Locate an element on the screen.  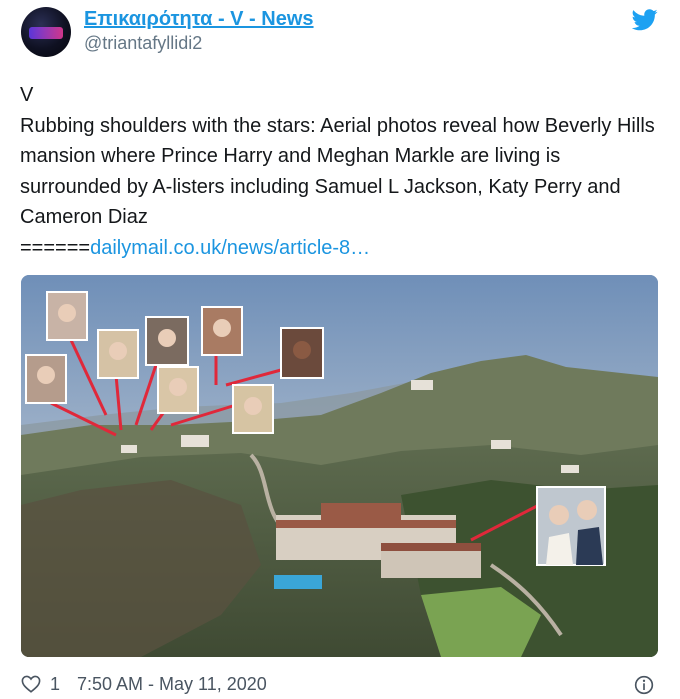
tweet-timestamp: 7:50 AM - May 11, 2020 is located at coordinates (172, 684).